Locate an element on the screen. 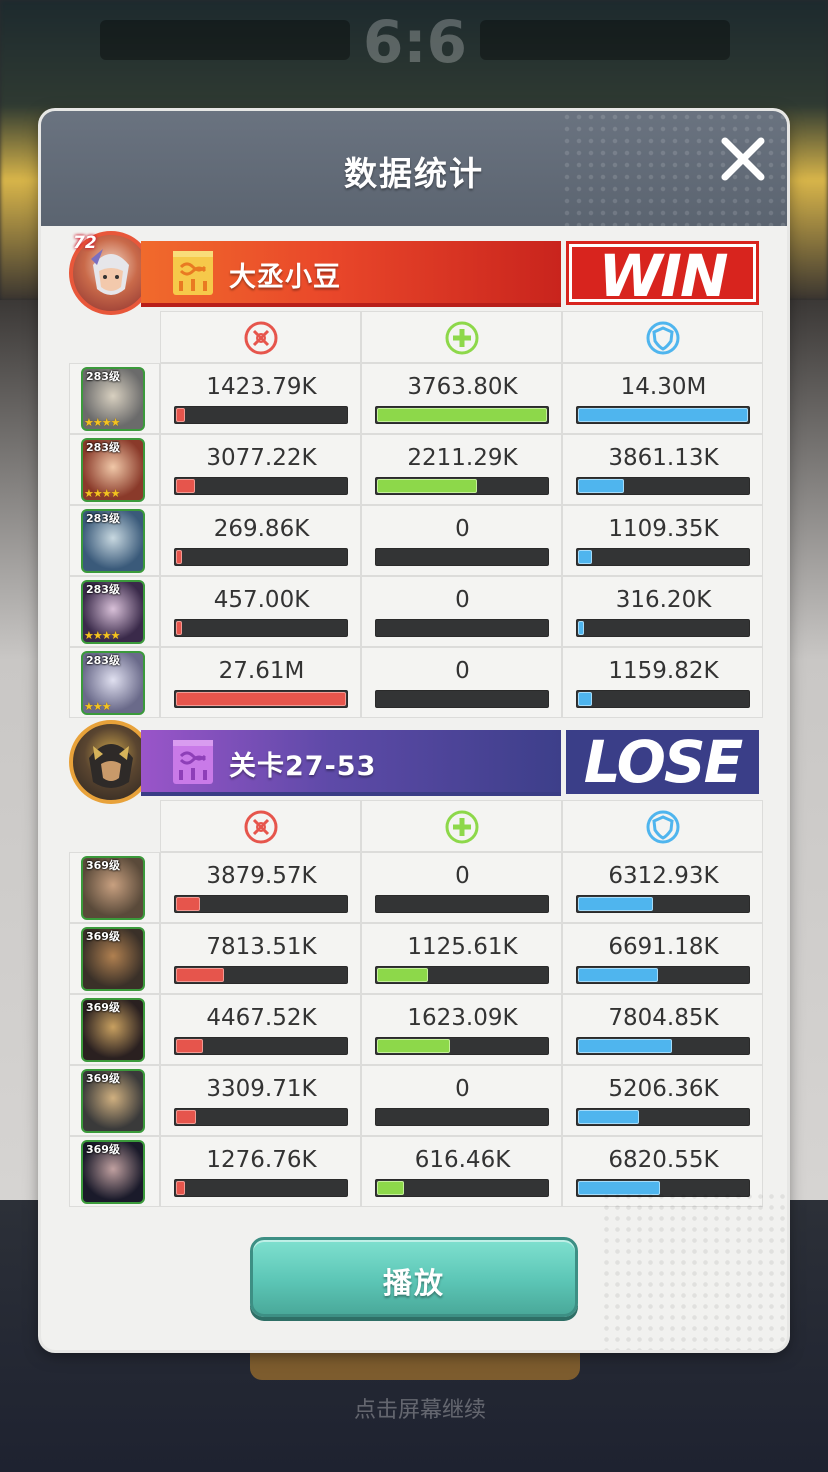 This screenshot has height=1472, width=828. damage-value: 27.61M is located at coordinates (261, 671).